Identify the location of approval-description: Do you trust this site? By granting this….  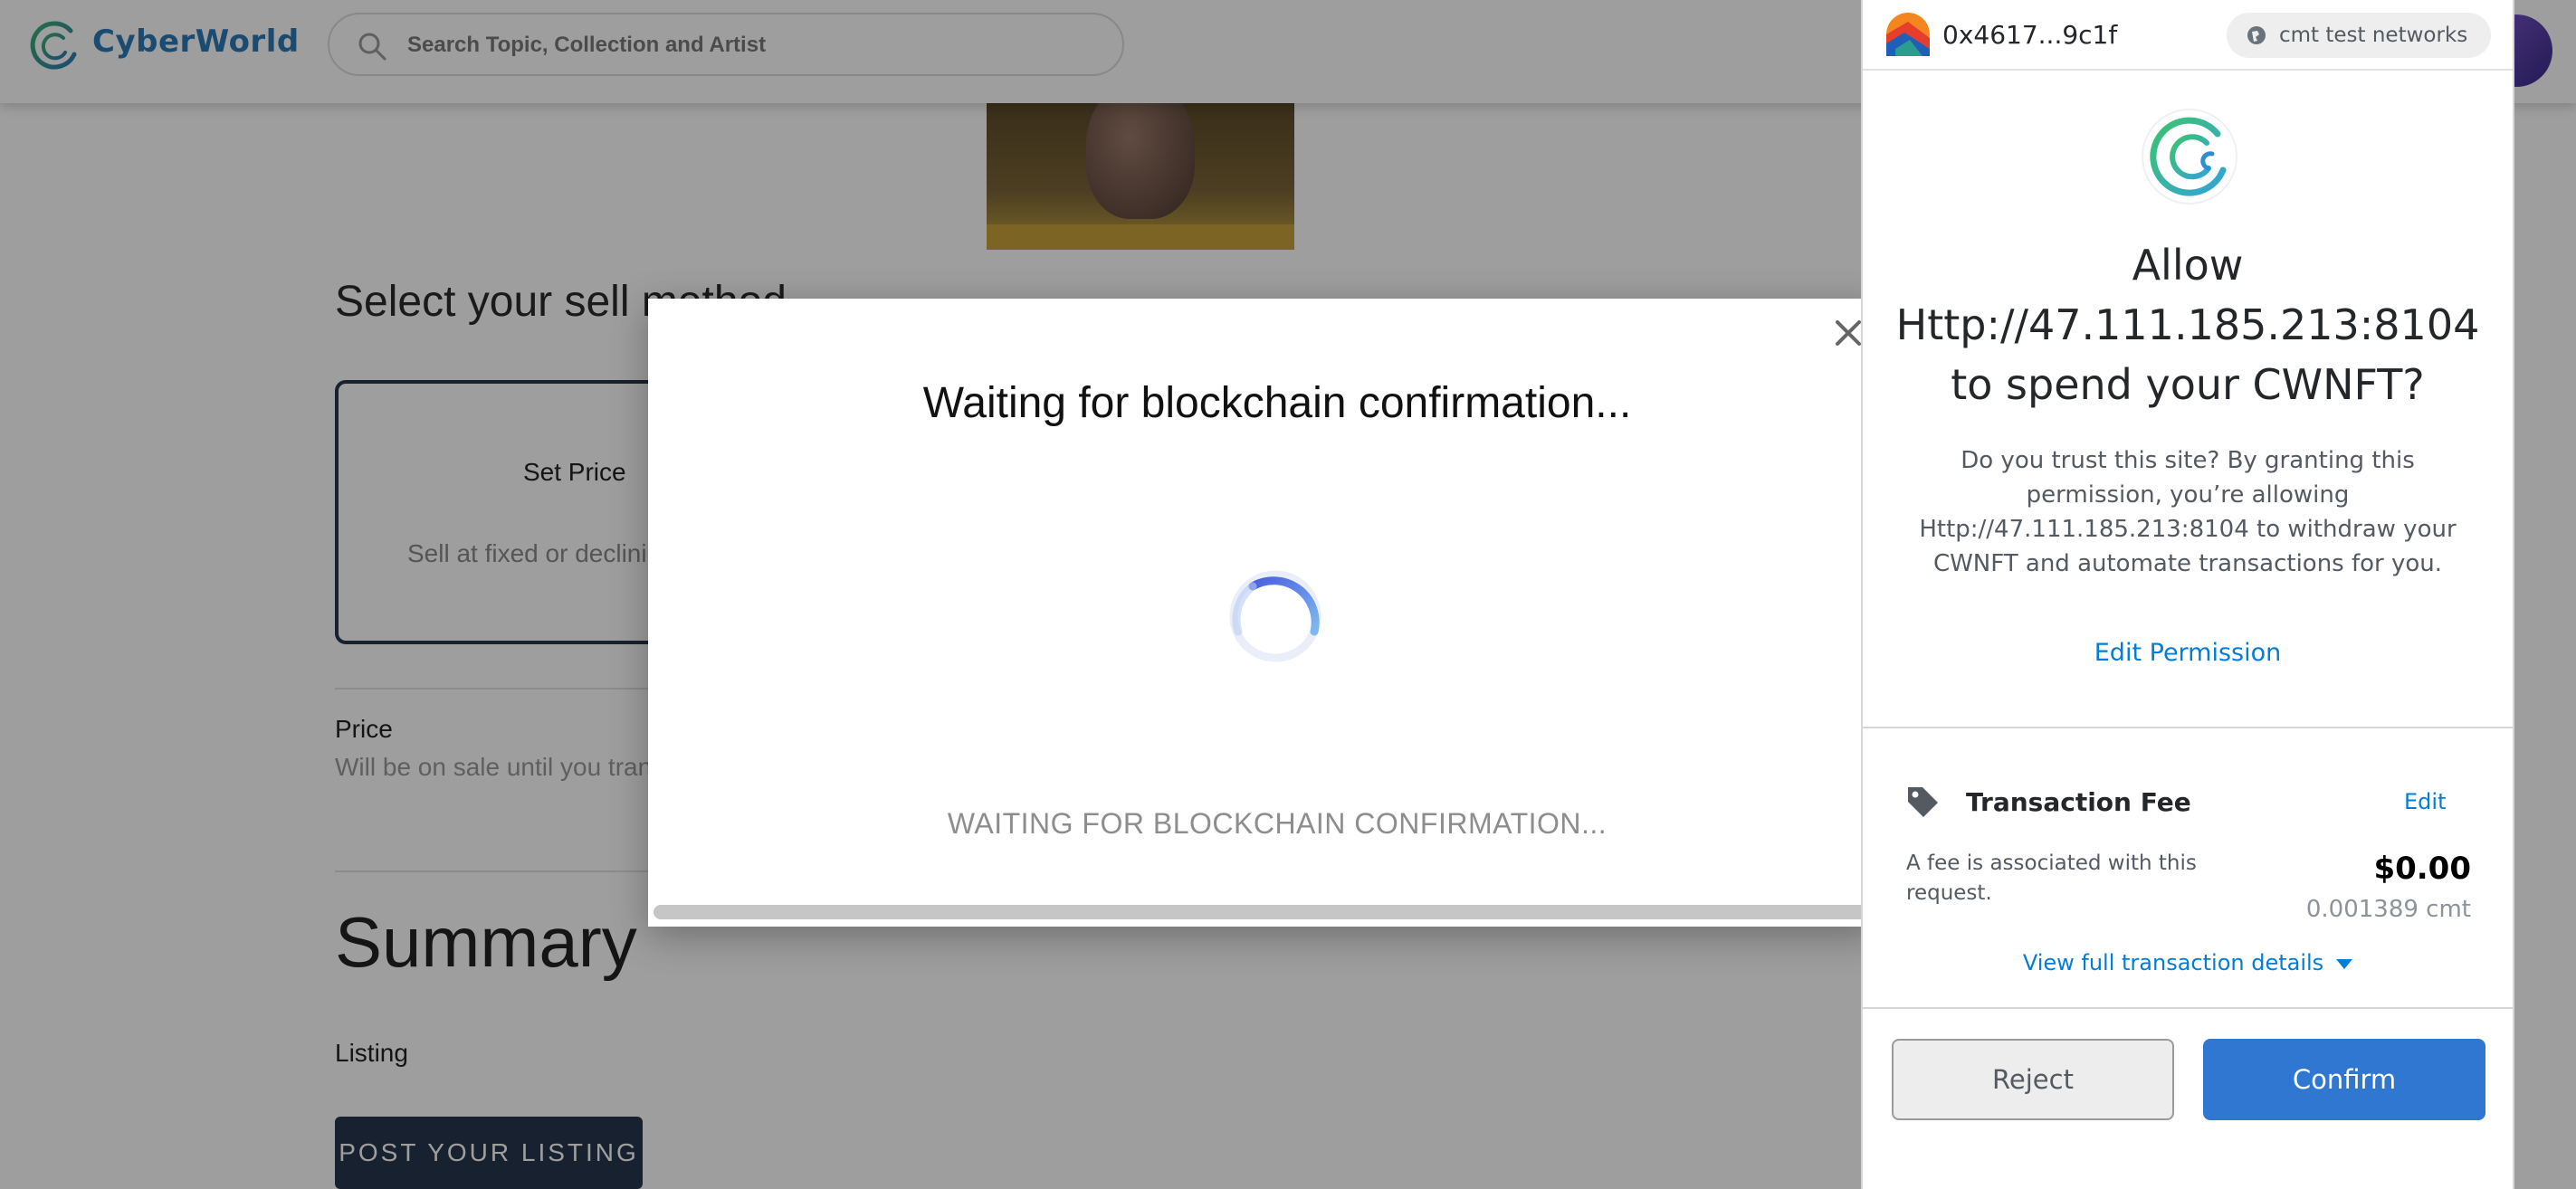
(2188, 512).